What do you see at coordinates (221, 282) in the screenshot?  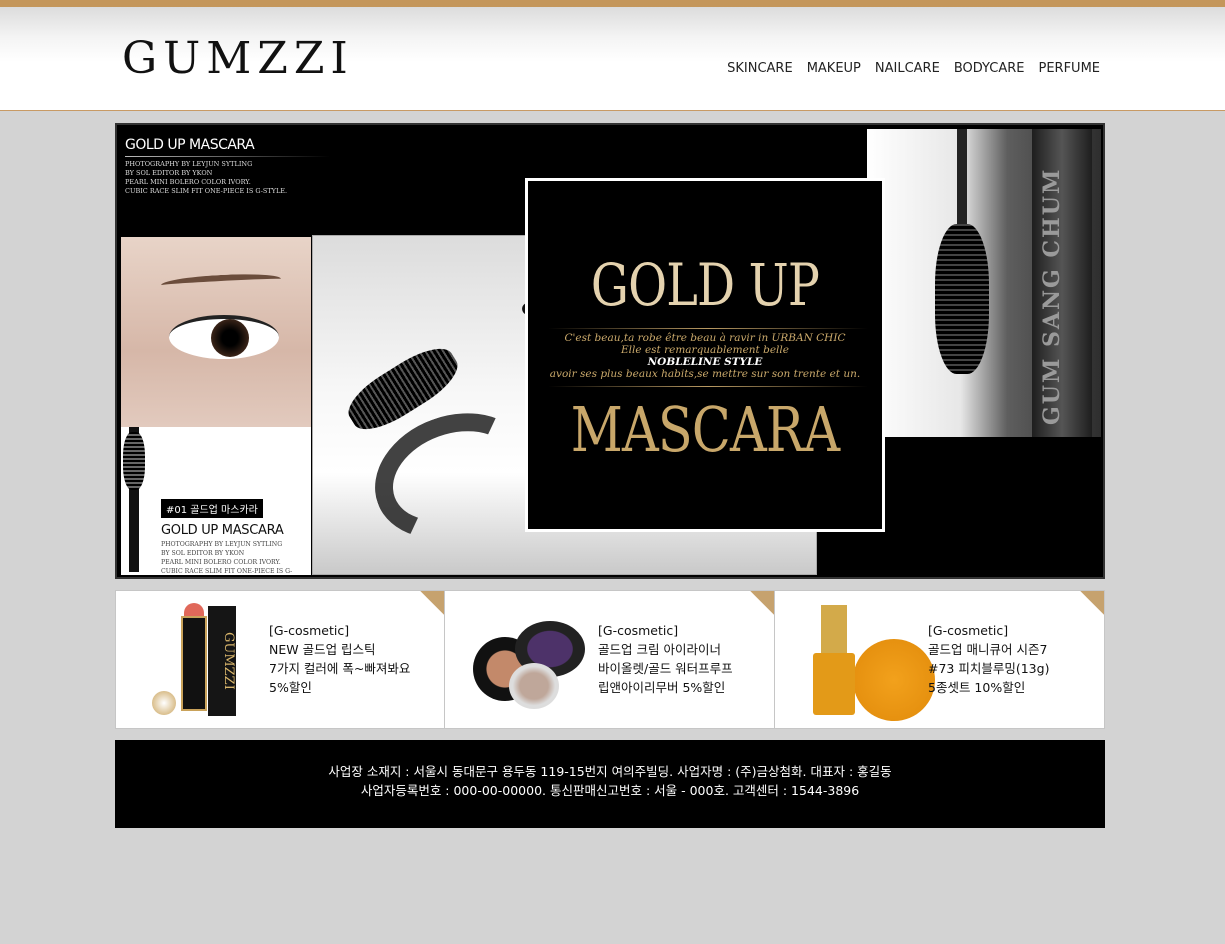 I see `eyebrow-shape` at bounding box center [221, 282].